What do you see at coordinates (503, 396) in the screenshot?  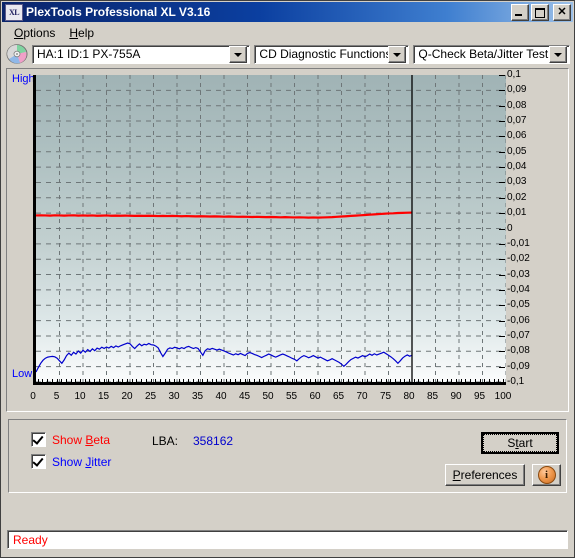 I see `x-axis-tick-label: 100` at bounding box center [503, 396].